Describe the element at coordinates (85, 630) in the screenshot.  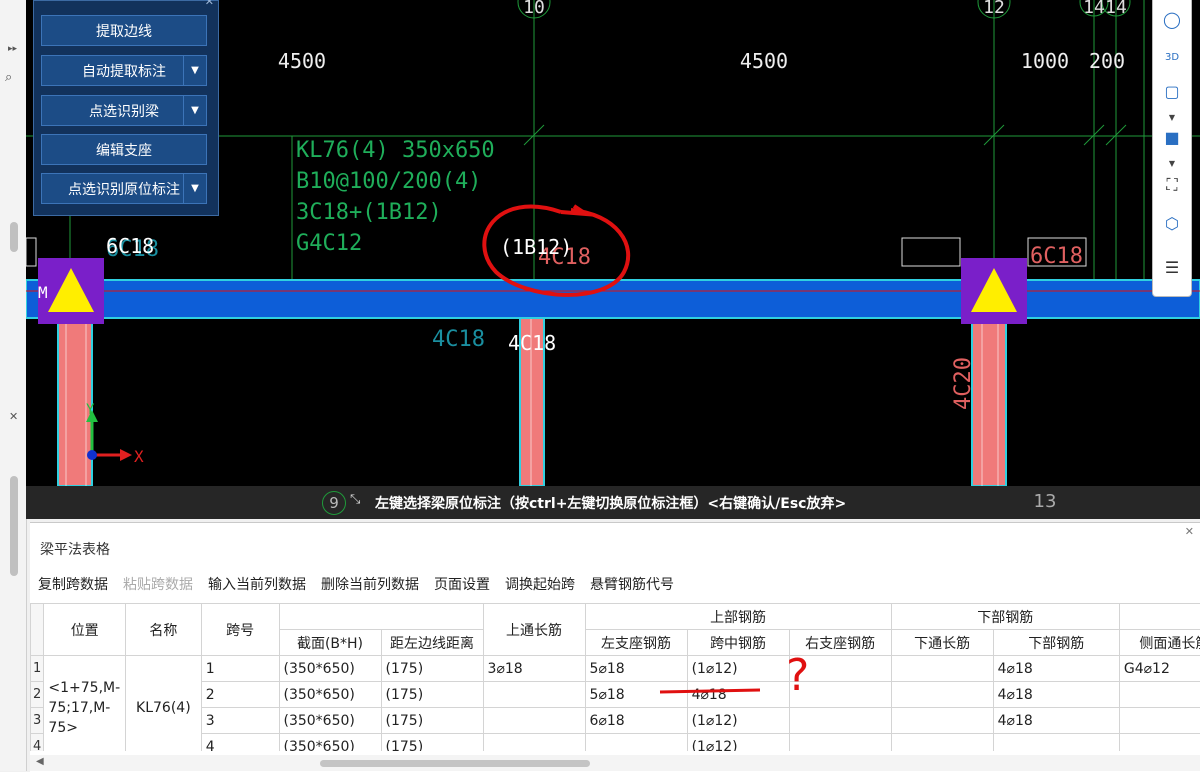
I see `col-header-position: 位置` at that location.